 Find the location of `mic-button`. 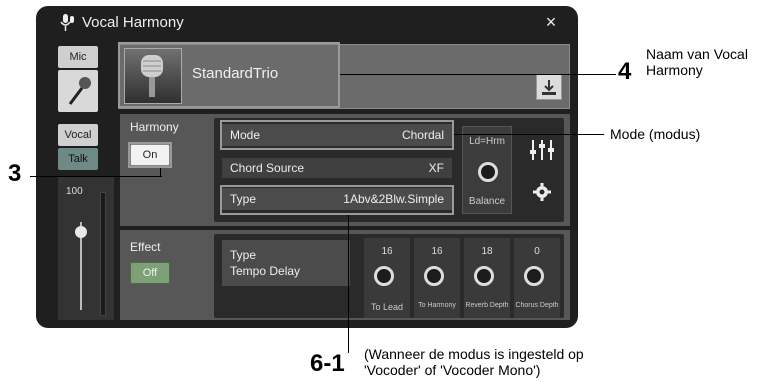

mic-button is located at coordinates (78, 91).